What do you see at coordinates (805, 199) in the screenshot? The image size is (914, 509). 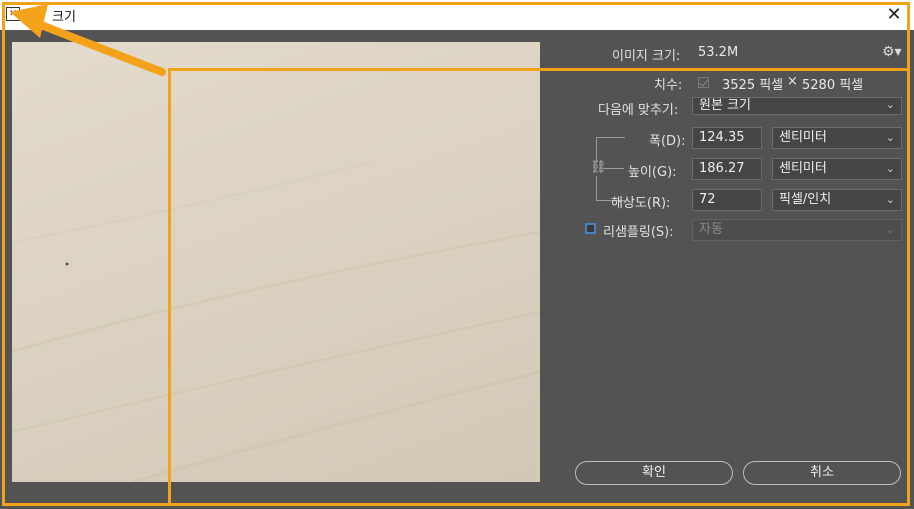 I see `resolution-unit-value: 픽셀/인치` at bounding box center [805, 199].